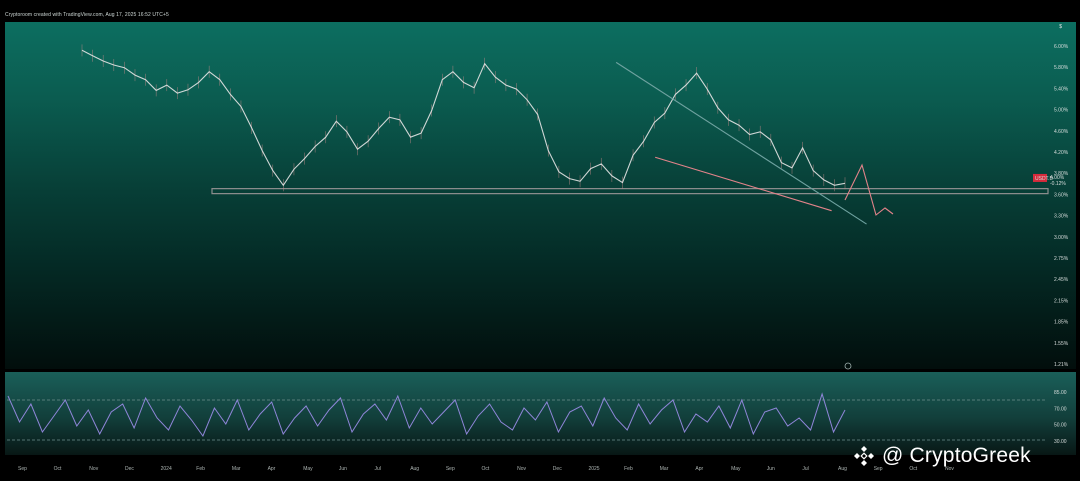 The image size is (1080, 481). Describe the element at coordinates (869, 189) in the screenshot. I see `projection-path` at that location.